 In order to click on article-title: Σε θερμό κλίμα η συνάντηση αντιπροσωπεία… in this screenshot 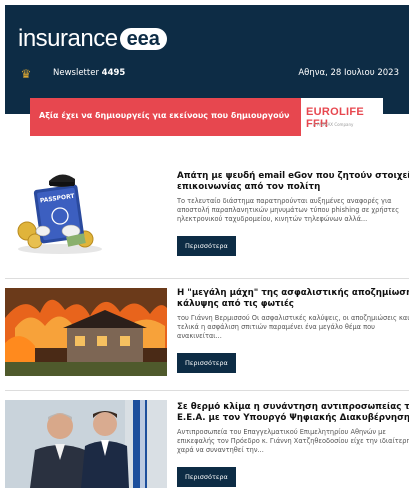, I will do `click(293, 413)`.